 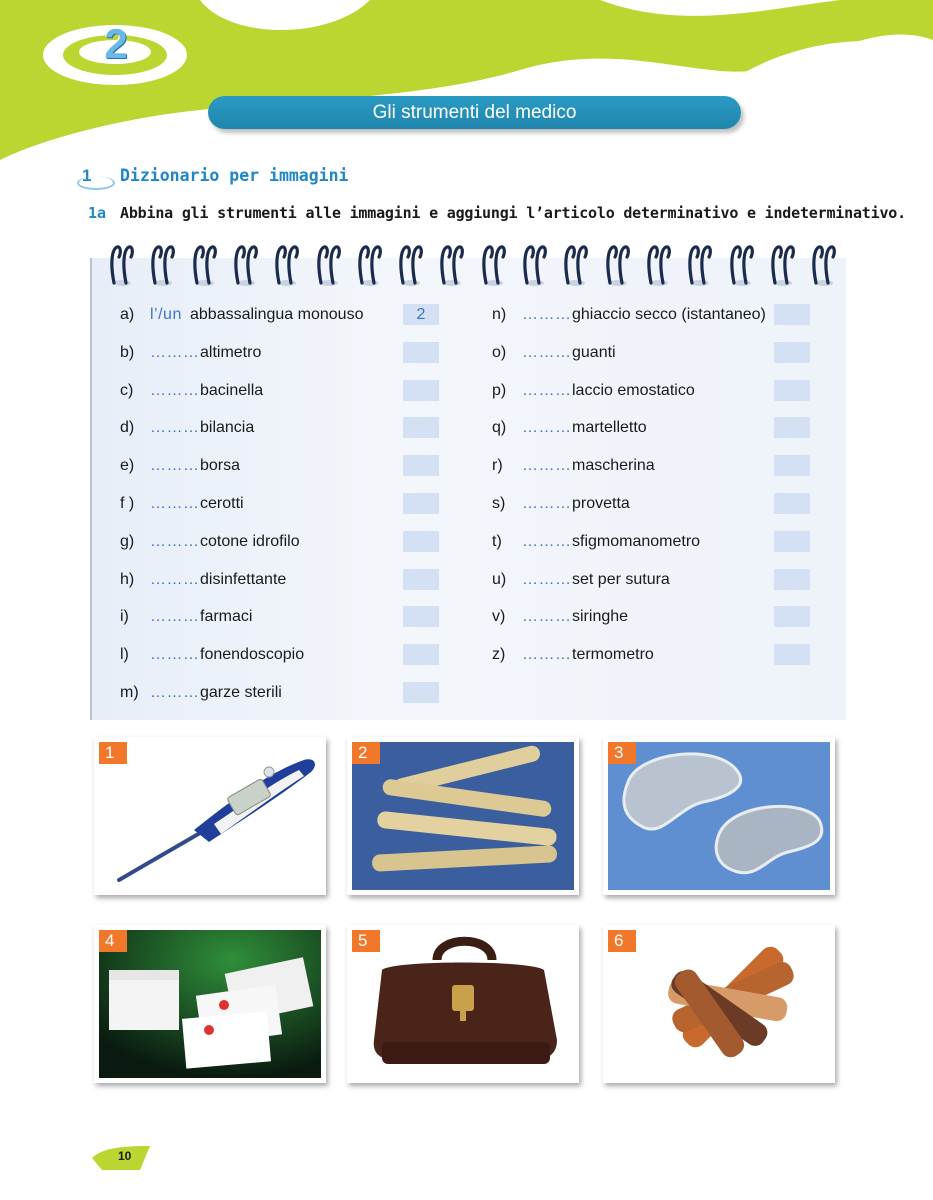 What do you see at coordinates (653, 429) in the screenshot?
I see `list-item: q) ……… martelletto` at bounding box center [653, 429].